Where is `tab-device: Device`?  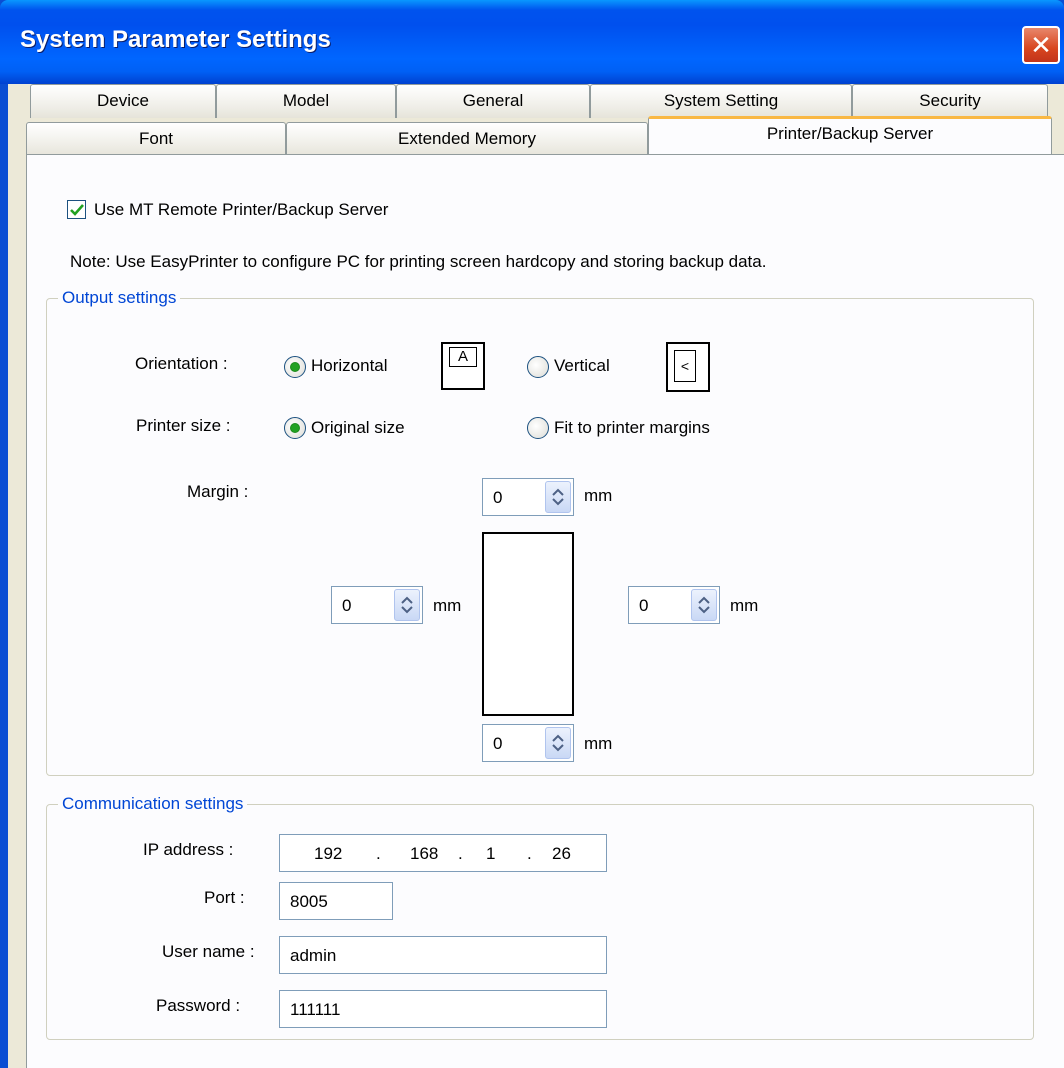
tab-device: Device is located at coordinates (123, 101).